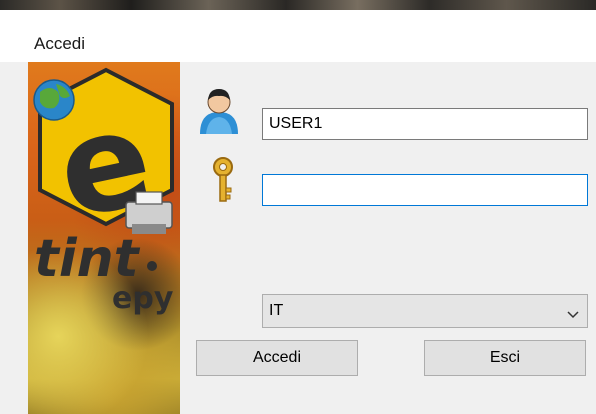 Image resolution: width=596 pixels, height=414 pixels. I want to click on password-input, so click(425, 190).